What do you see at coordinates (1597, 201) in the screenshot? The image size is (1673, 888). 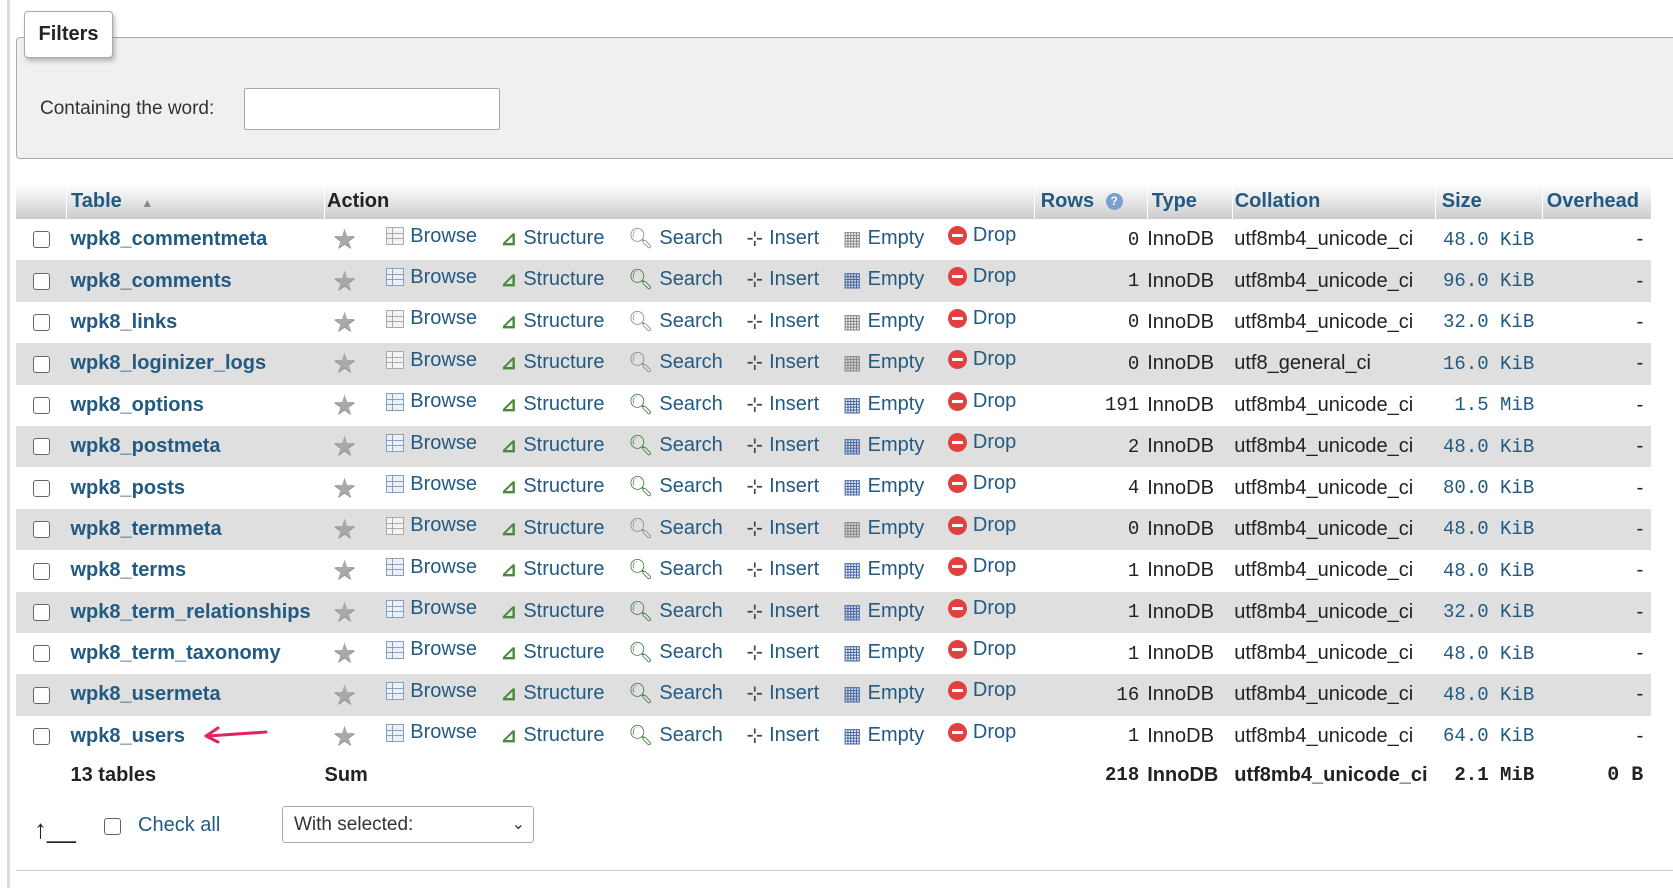 I see `header-overhead: Overhead` at bounding box center [1597, 201].